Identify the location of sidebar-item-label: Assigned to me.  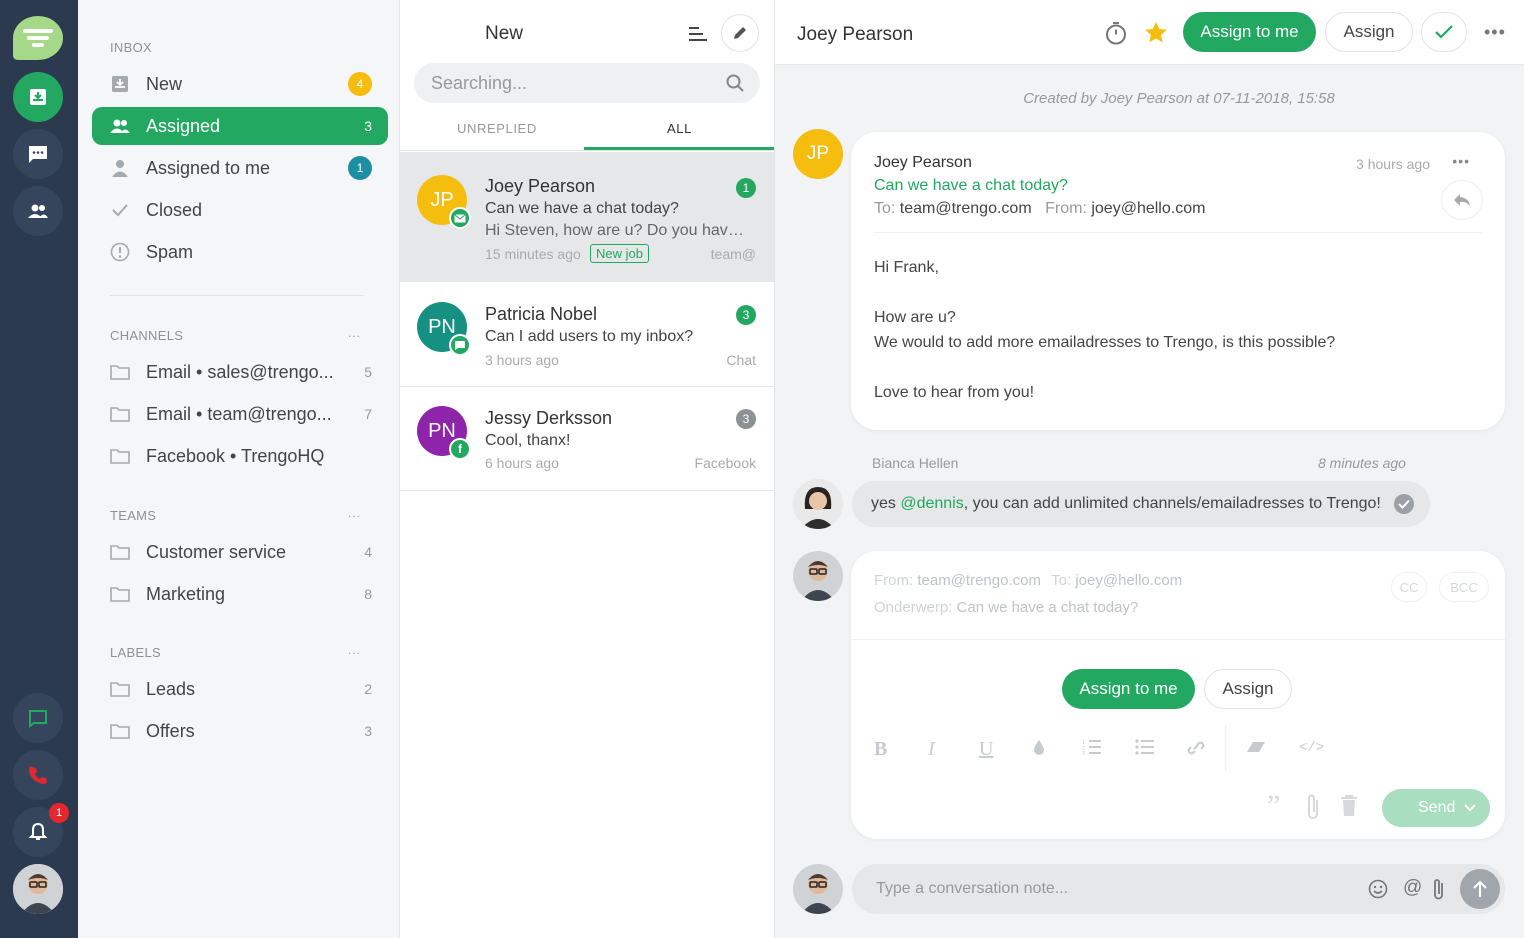
(208, 167).